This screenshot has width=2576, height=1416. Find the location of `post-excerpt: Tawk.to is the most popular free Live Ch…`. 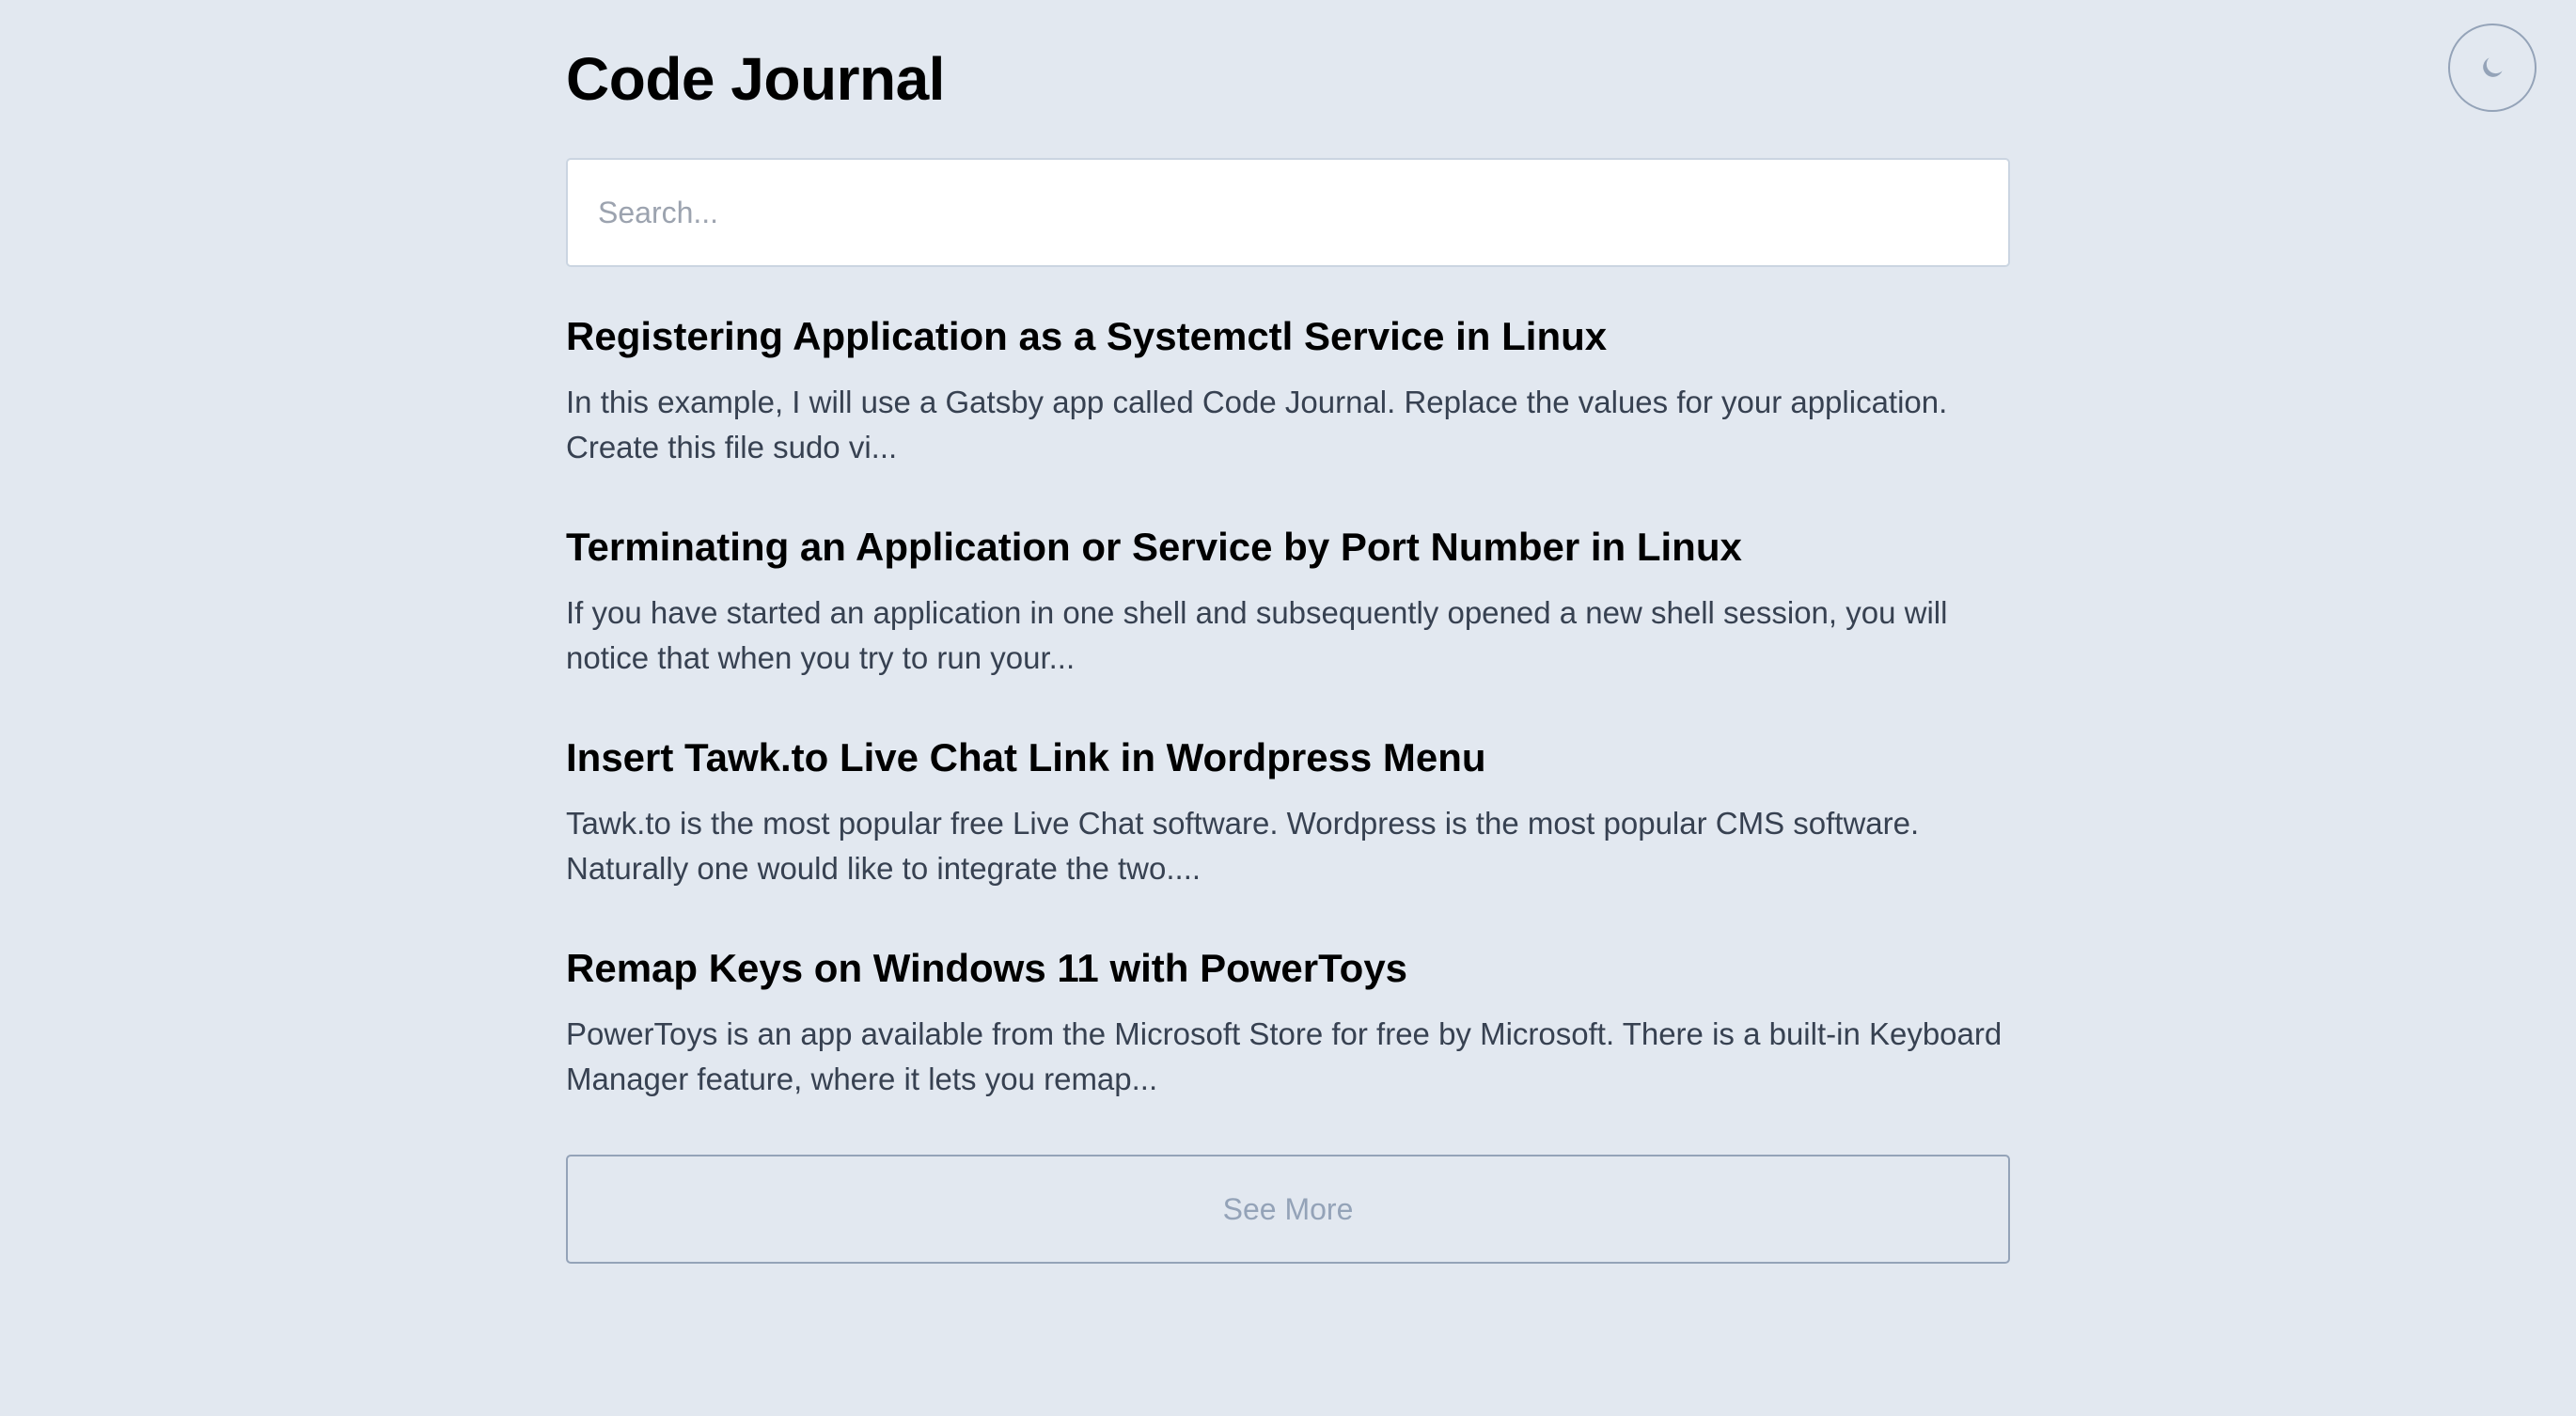

post-excerpt: Tawk.to is the most popular free Live Ch… is located at coordinates (1243, 846).